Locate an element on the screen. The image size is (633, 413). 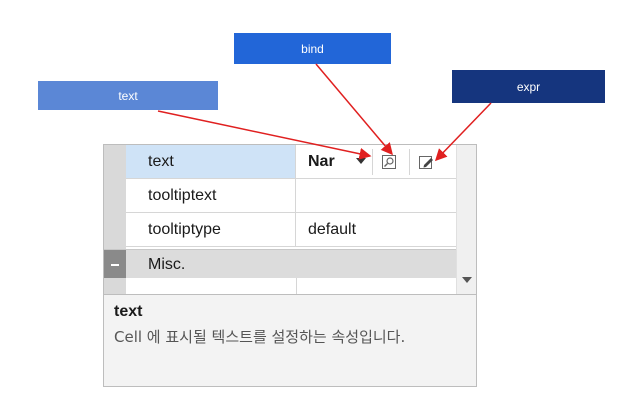
text-arrow is located at coordinates (264, 135).